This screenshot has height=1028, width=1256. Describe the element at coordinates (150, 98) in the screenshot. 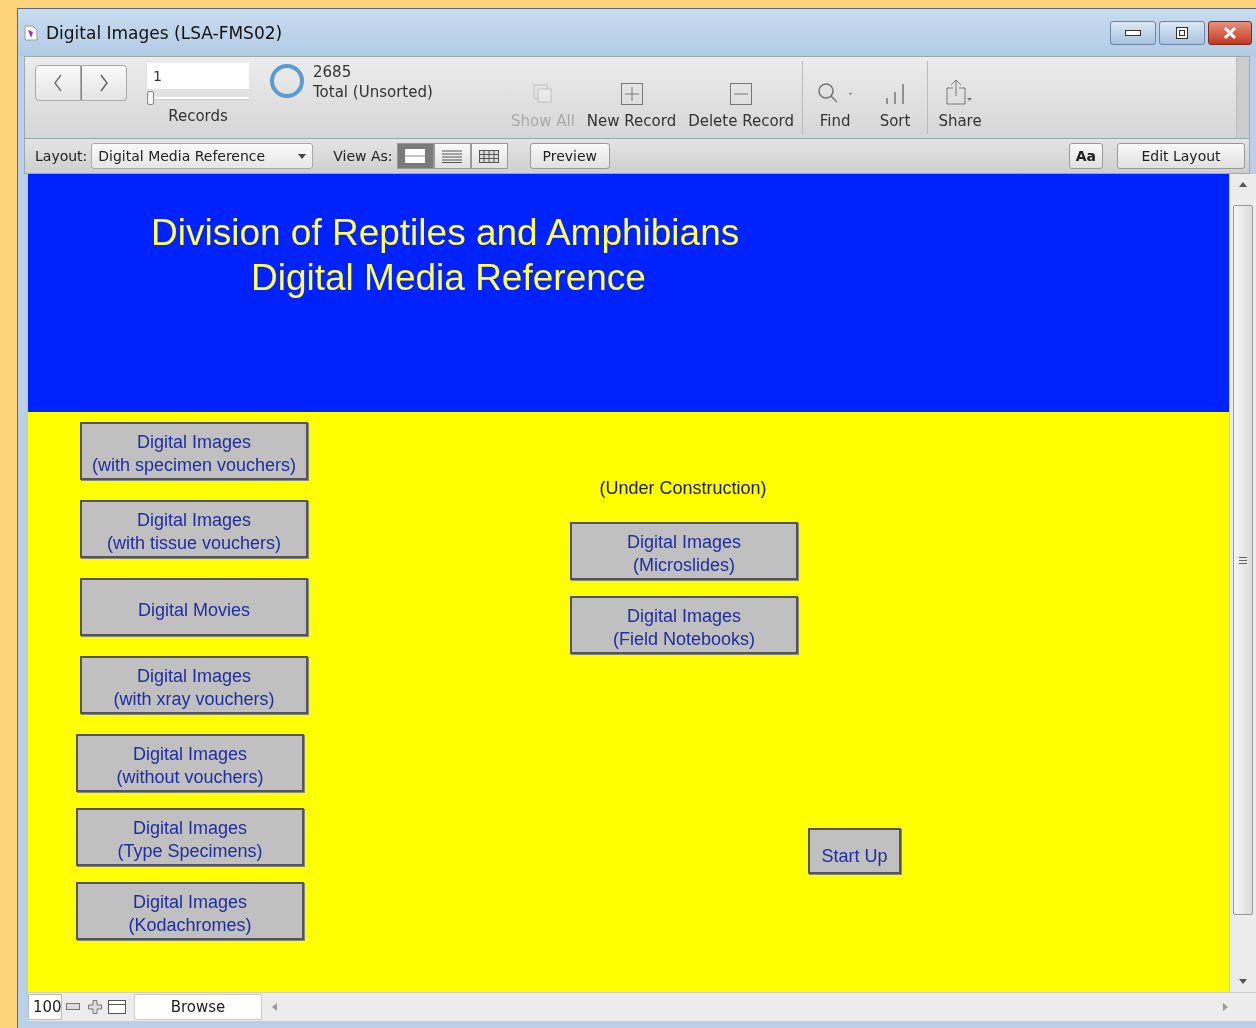

I see `slider-thumb` at that location.